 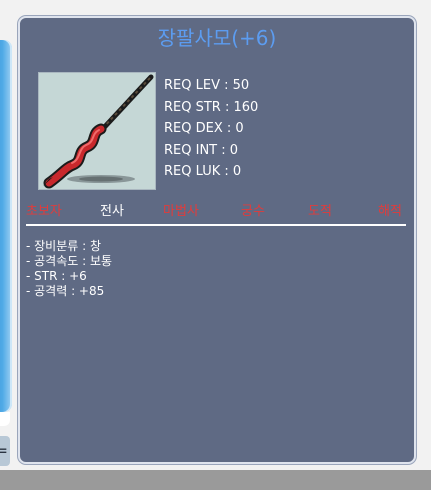 What do you see at coordinates (204, 128) in the screenshot?
I see `req-dex: REQ DEX : 0` at bounding box center [204, 128].